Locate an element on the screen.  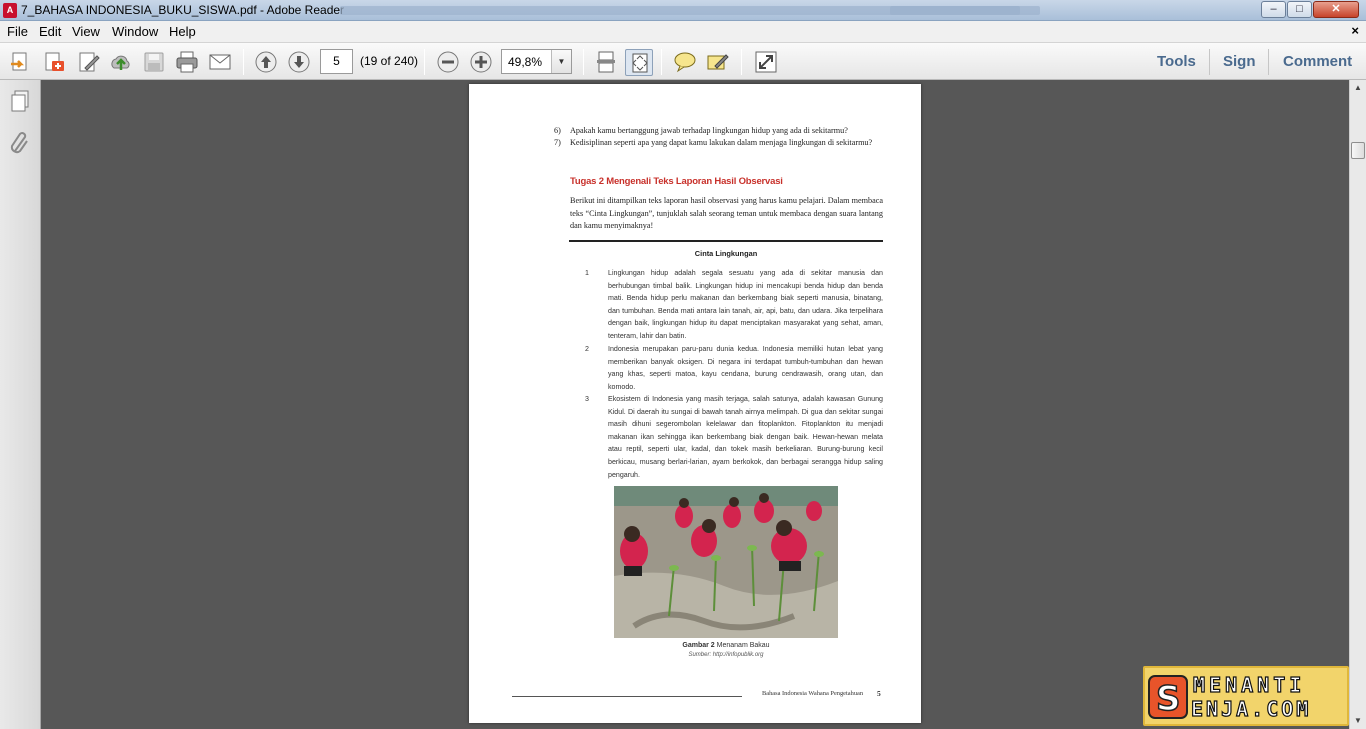
mangrove-planting-photo is located at coordinates (726, 562).